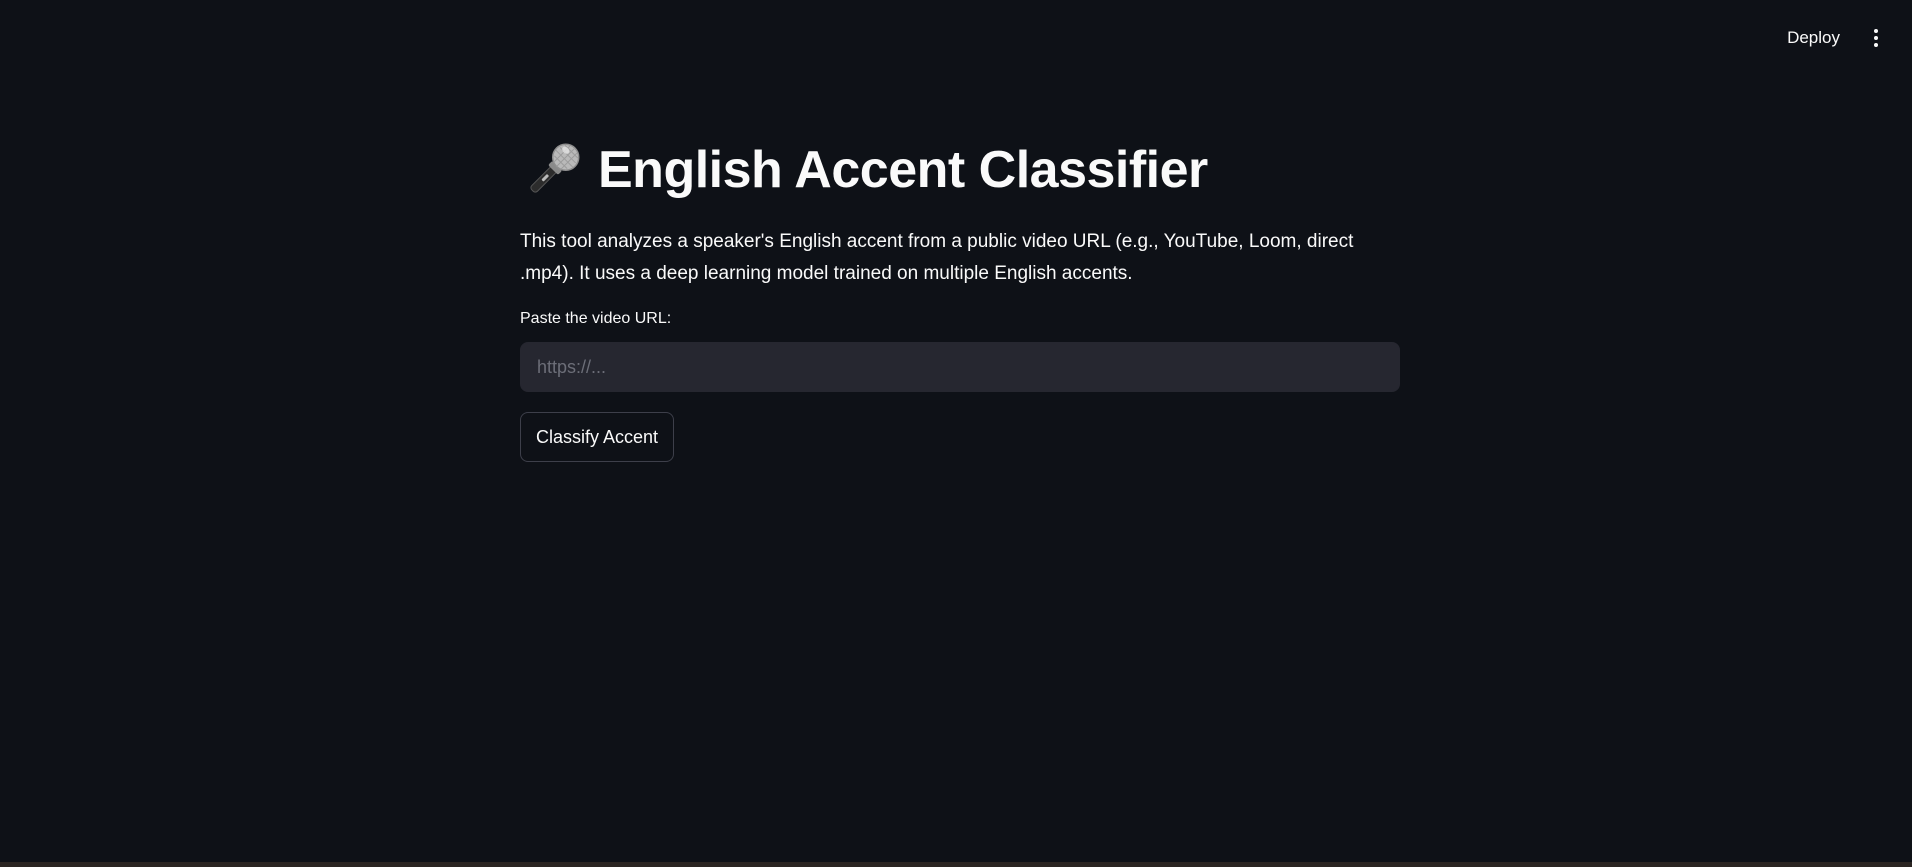  Describe the element at coordinates (960, 427) in the screenshot. I see `button-row: Classify Accent` at that location.